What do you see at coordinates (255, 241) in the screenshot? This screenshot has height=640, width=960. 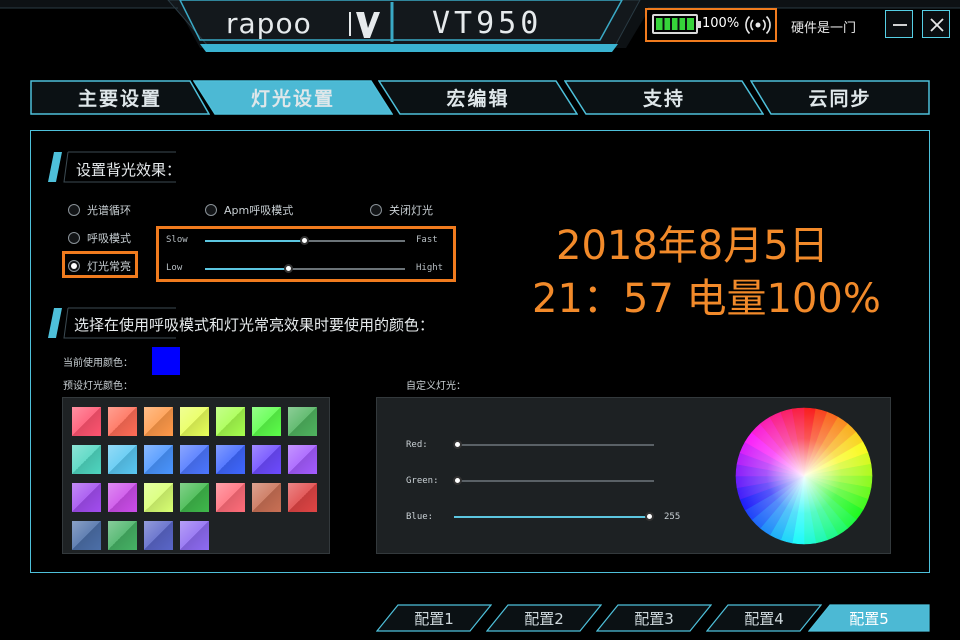 I see `speed-slider-fill` at bounding box center [255, 241].